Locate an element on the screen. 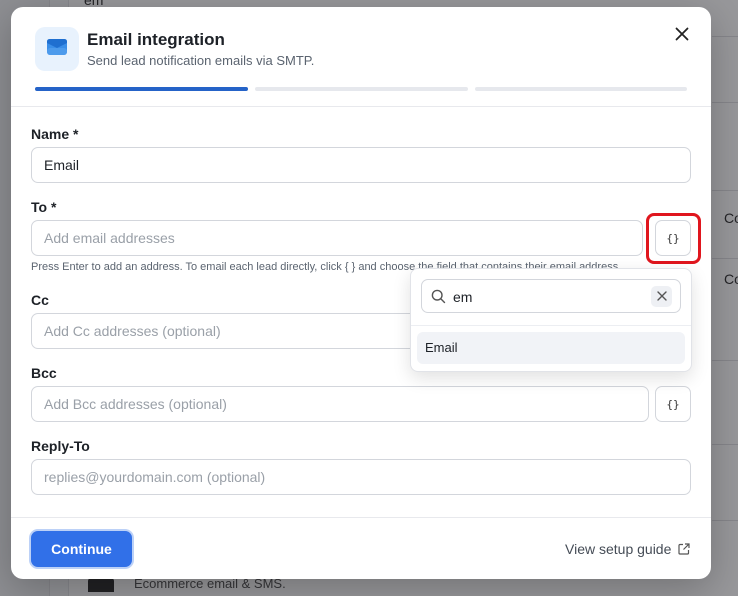  dropdown-divider is located at coordinates (551, 325).